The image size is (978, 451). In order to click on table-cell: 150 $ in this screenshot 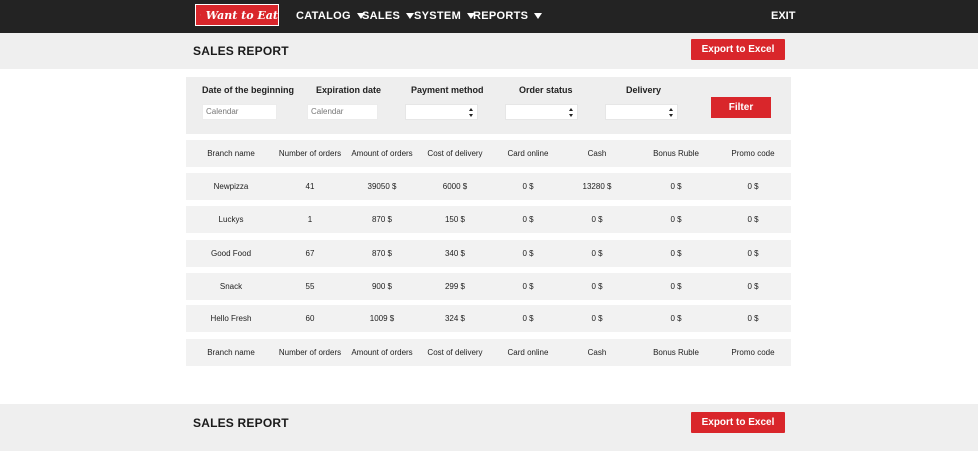, I will do `click(455, 219)`.